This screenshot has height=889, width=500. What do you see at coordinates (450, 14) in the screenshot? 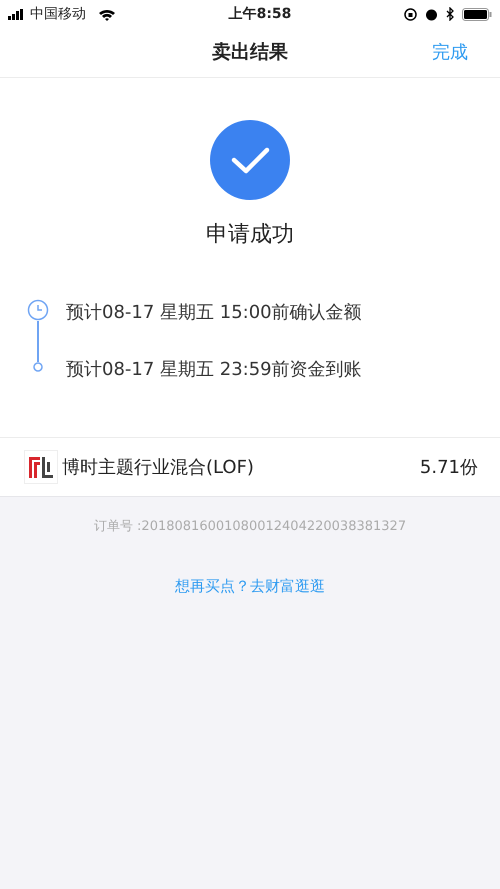
I see `bluetooth-icon` at bounding box center [450, 14].